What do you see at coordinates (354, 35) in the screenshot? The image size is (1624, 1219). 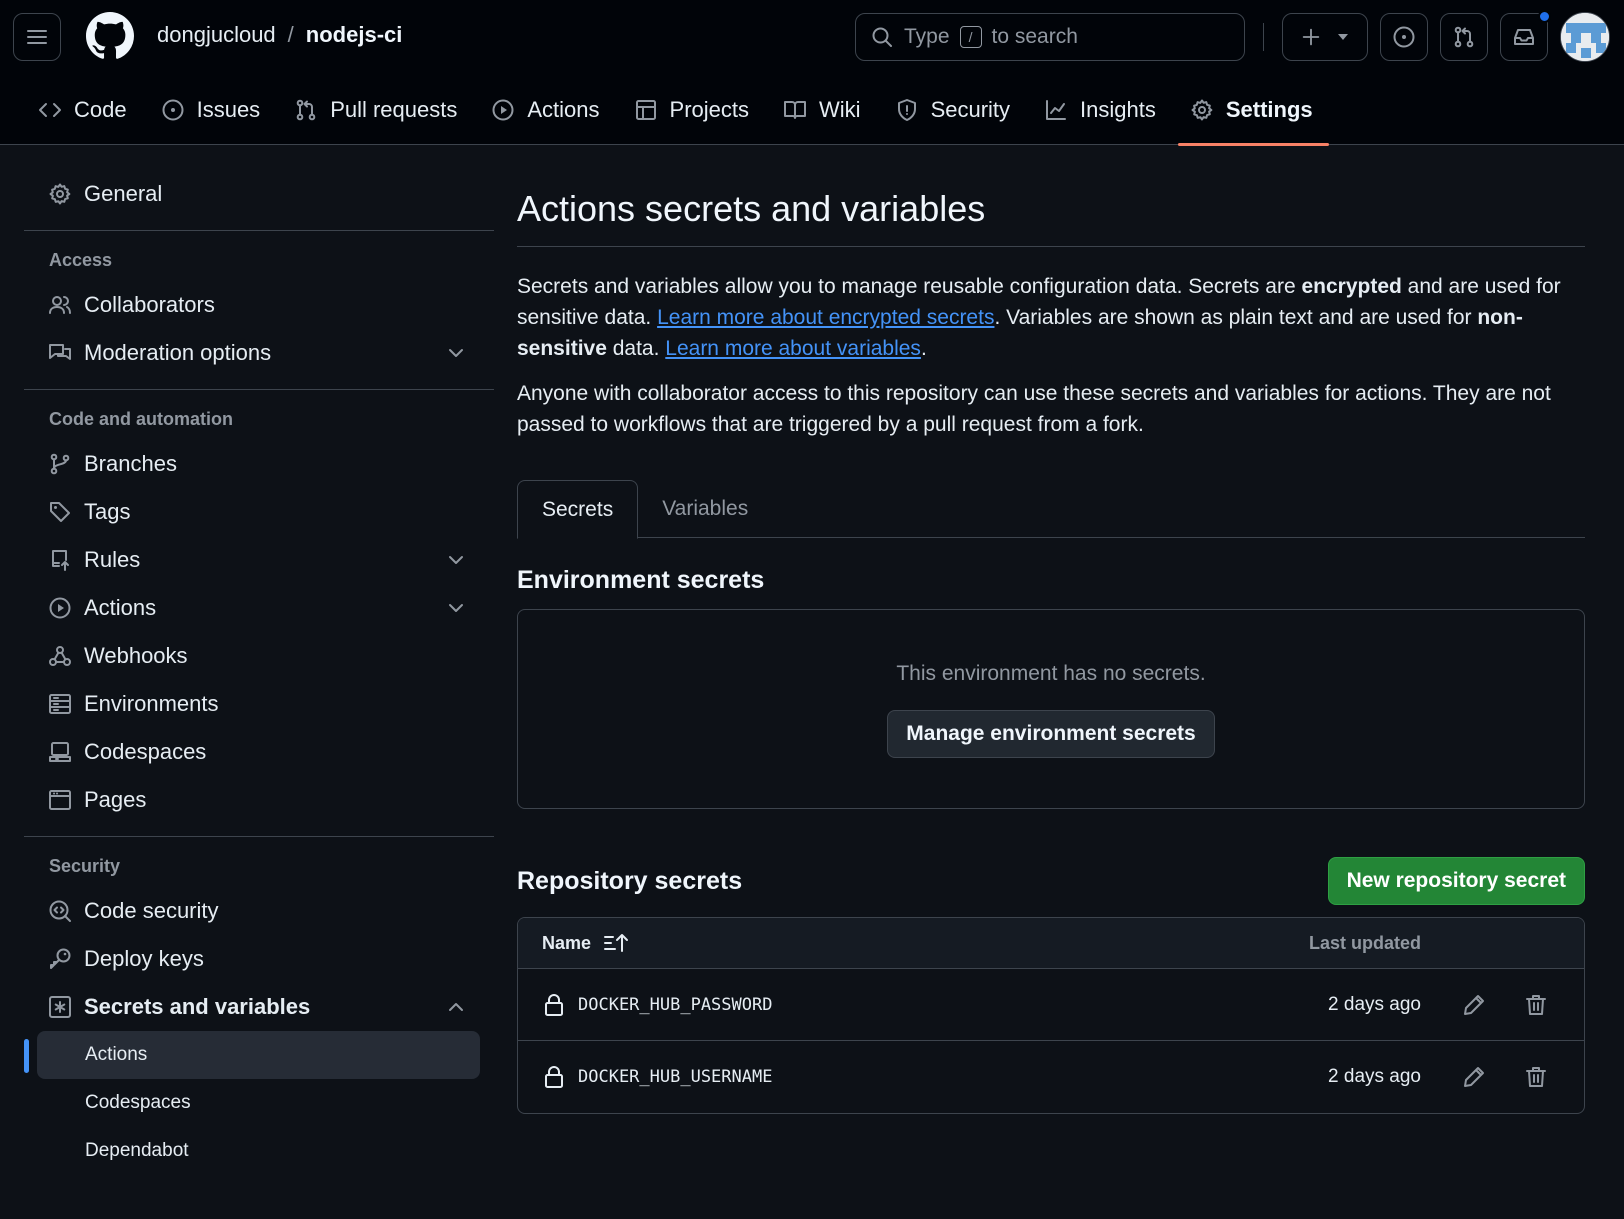 I see `repo-link: nodejs-ci` at bounding box center [354, 35].